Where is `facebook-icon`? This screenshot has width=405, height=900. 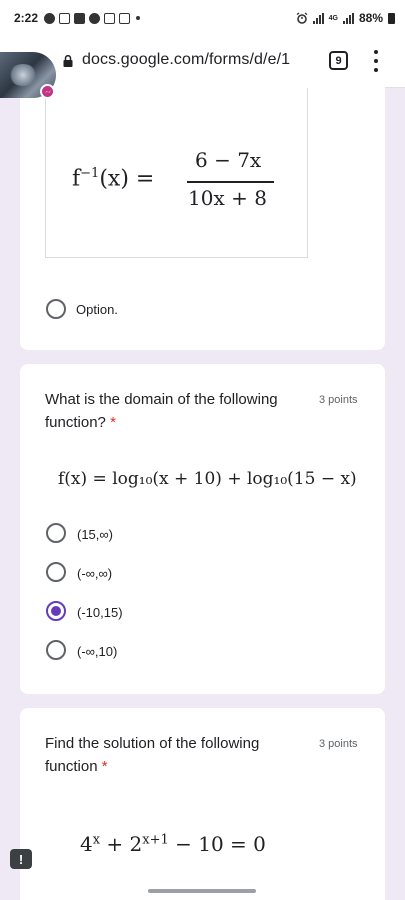 facebook-icon is located at coordinates (95, 18).